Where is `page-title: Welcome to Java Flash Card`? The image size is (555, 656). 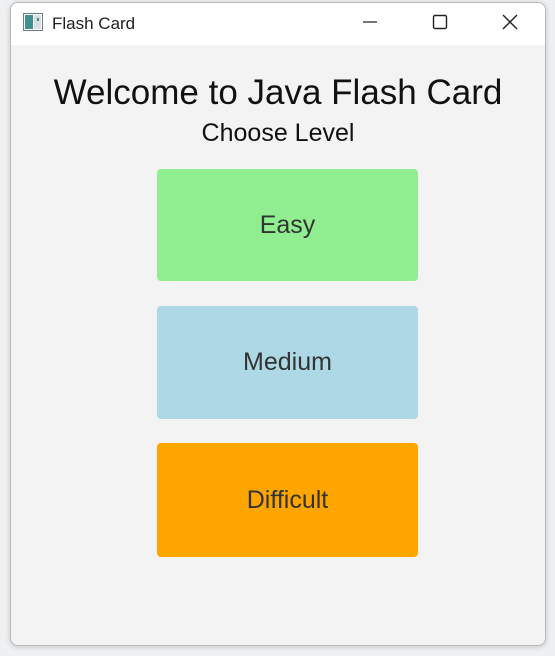 page-title: Welcome to Java Flash Card is located at coordinates (278, 92).